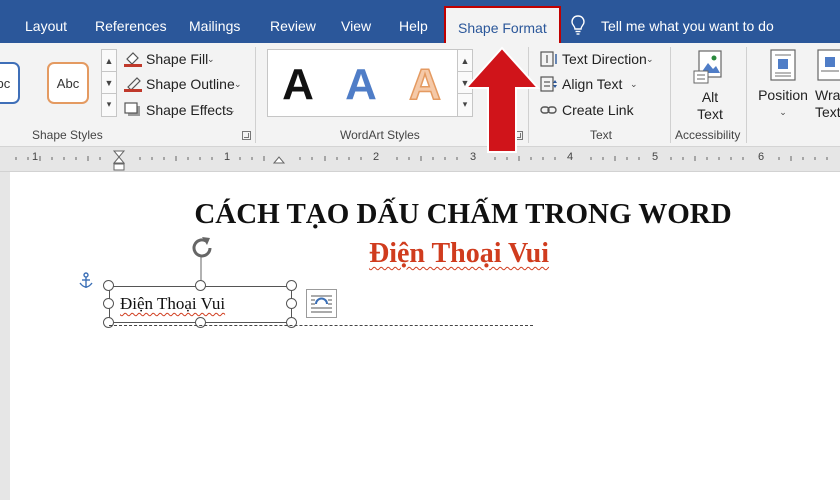 Image resolution: width=840 pixels, height=500 pixels. I want to click on tab-view: View, so click(356, 21).